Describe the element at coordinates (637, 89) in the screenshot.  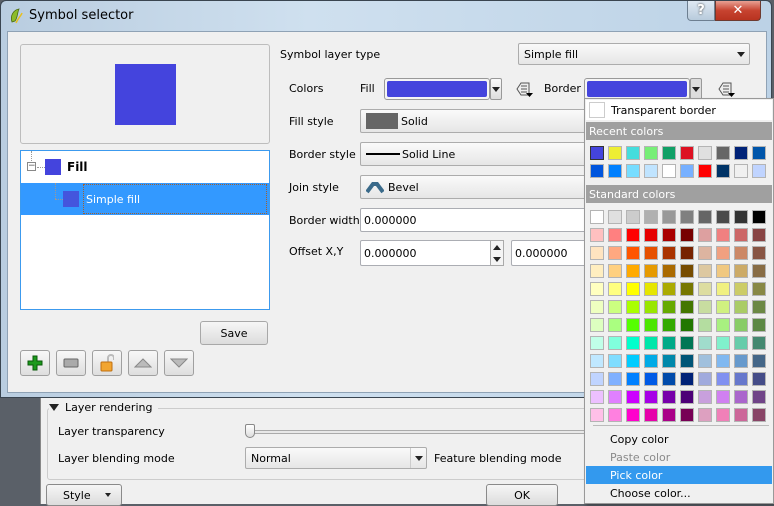
I see `border-color-button` at that location.